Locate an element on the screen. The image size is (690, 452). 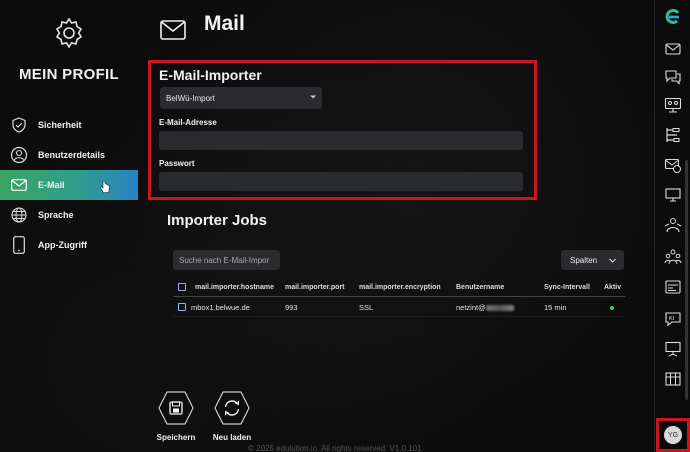
file-sharing-icon is located at coordinates (673, 287).